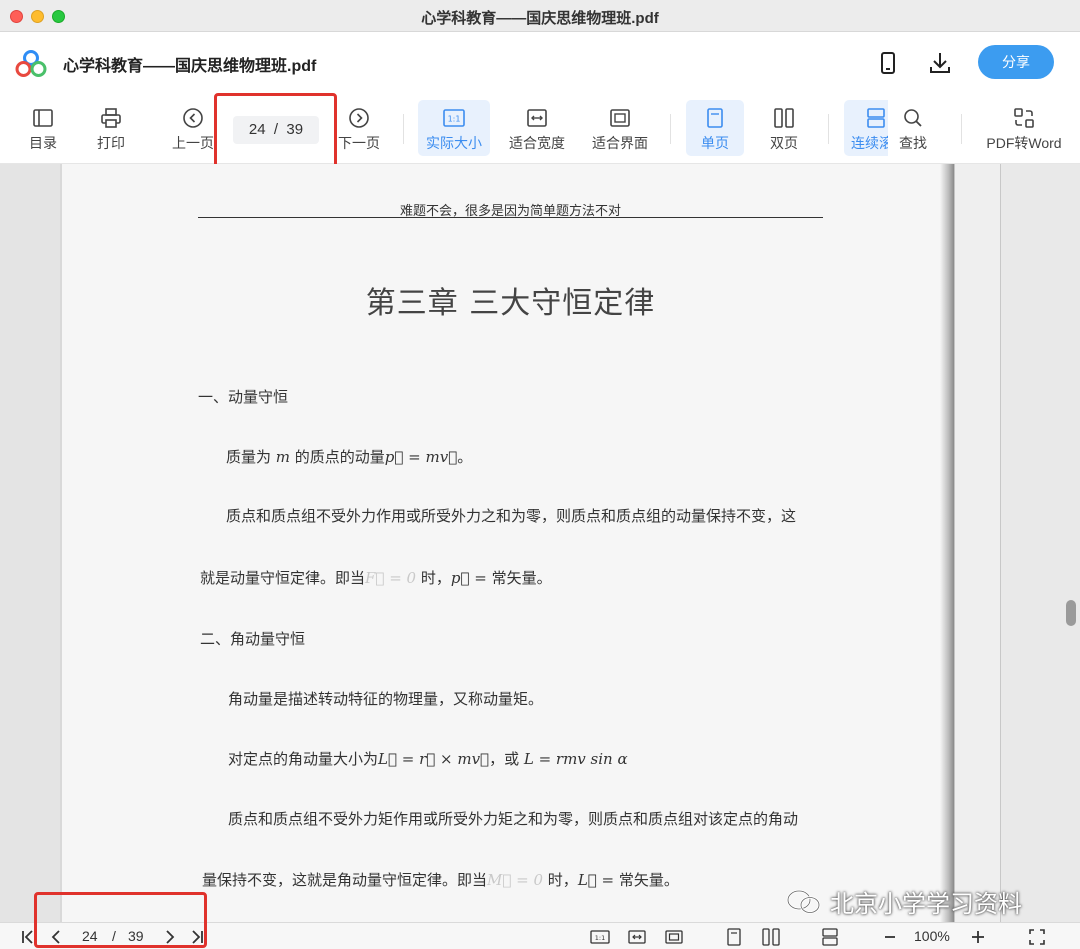 The width and height of the screenshot is (1080, 949). Describe the element at coordinates (715, 143) in the screenshot. I see `single-page-label: 单页` at that location.